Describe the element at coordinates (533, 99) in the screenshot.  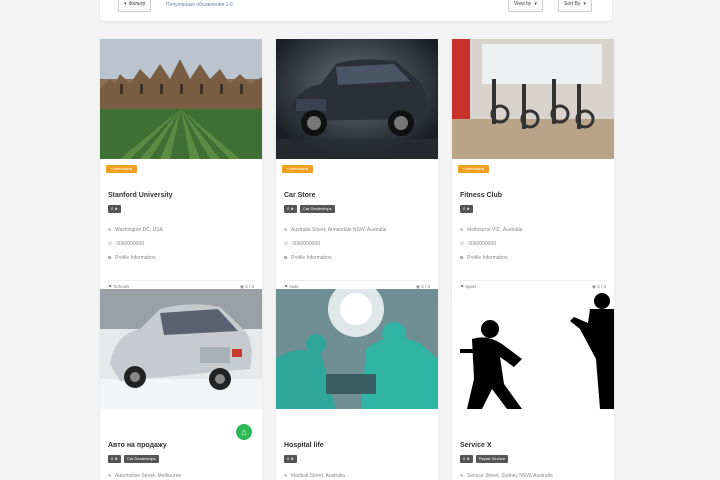
I see `listing-image-gym` at that location.